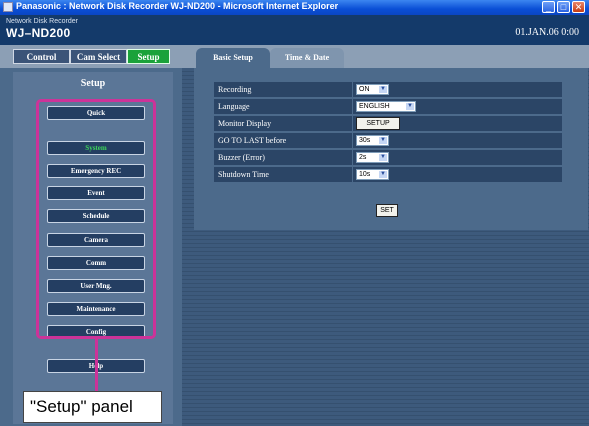 This screenshot has width=589, height=426. What do you see at coordinates (548, 7) in the screenshot?
I see `minimize-button: _` at bounding box center [548, 7].